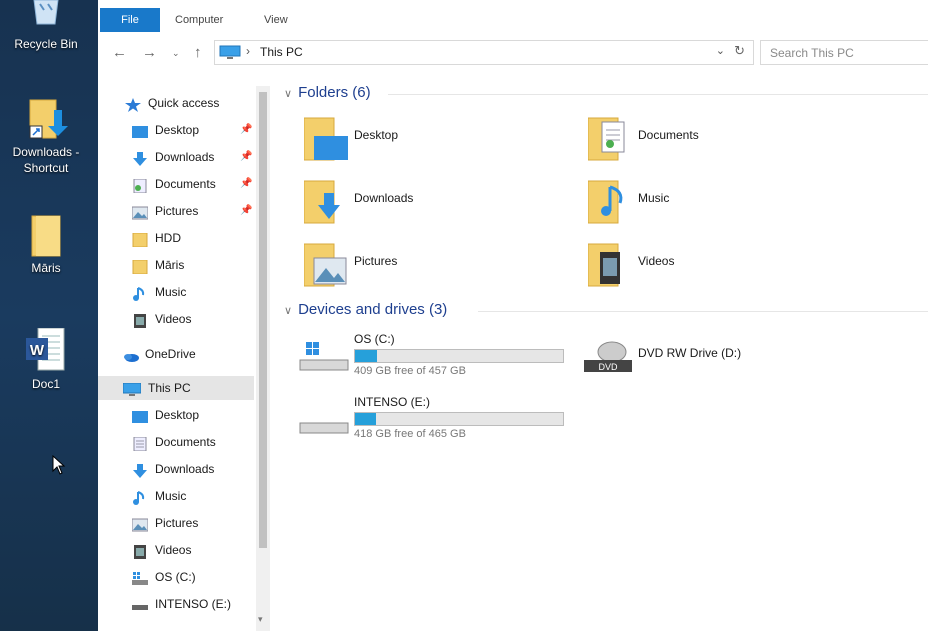  What do you see at coordinates (384, 198) in the screenshot?
I see `folder-tile-label: Downloads` at bounding box center [384, 198].